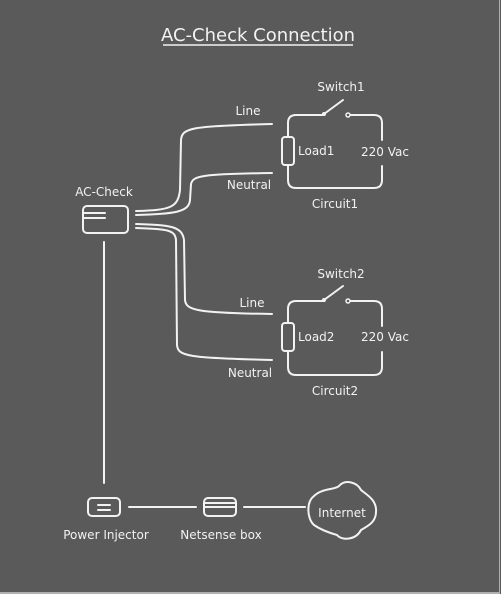 The width and height of the screenshot is (501, 594). I want to click on circuit2-wire-bottom, so click(335, 363).